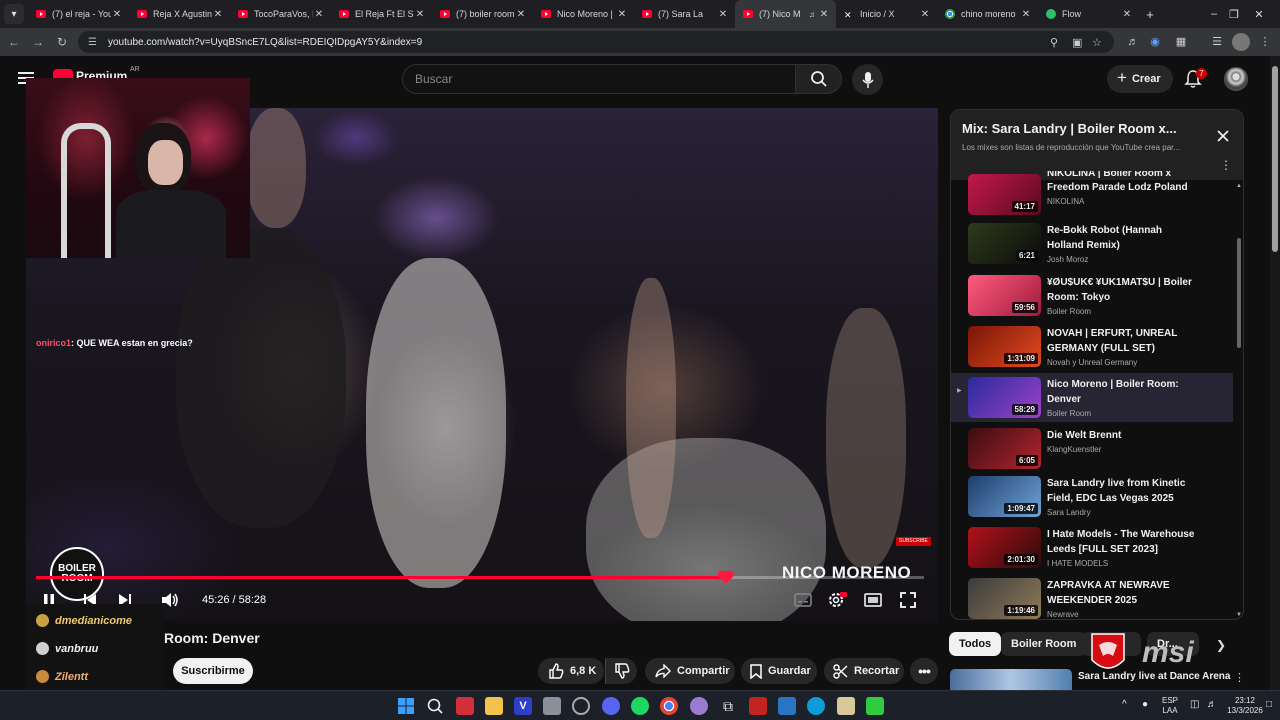 The image size is (1280, 720). What do you see at coordinates (1004, 194) in the screenshot?
I see `playlist-thumbnail: 41:17` at bounding box center [1004, 194].